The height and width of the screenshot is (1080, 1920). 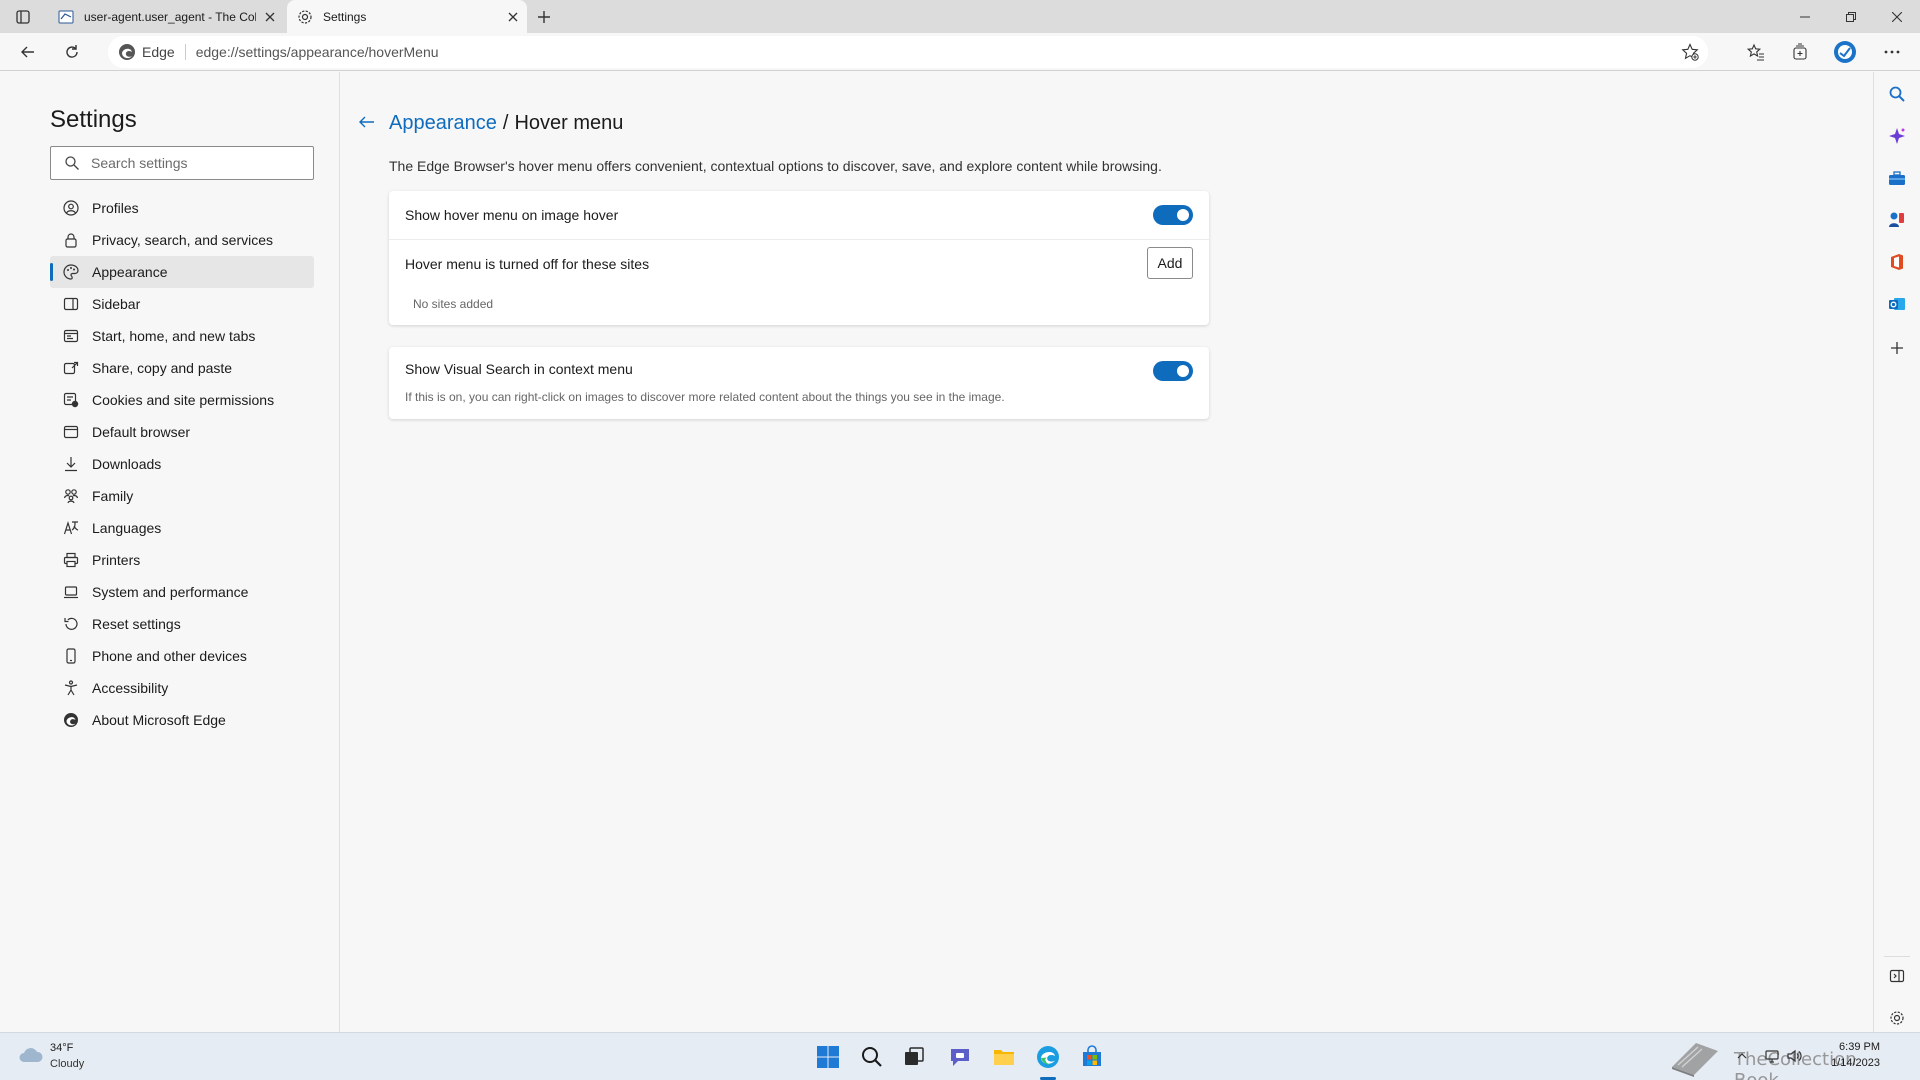 What do you see at coordinates (1892, 52) in the screenshot?
I see `more-options-button` at bounding box center [1892, 52].